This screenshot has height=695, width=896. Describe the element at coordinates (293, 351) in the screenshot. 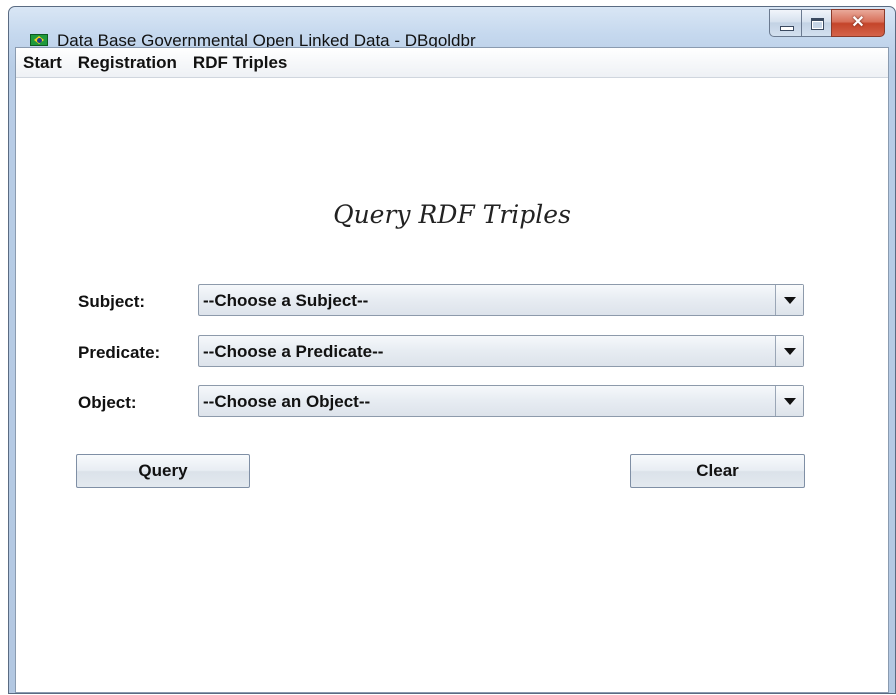

I see `predicate-dropdown-value: --Choose a Predicate--` at that location.